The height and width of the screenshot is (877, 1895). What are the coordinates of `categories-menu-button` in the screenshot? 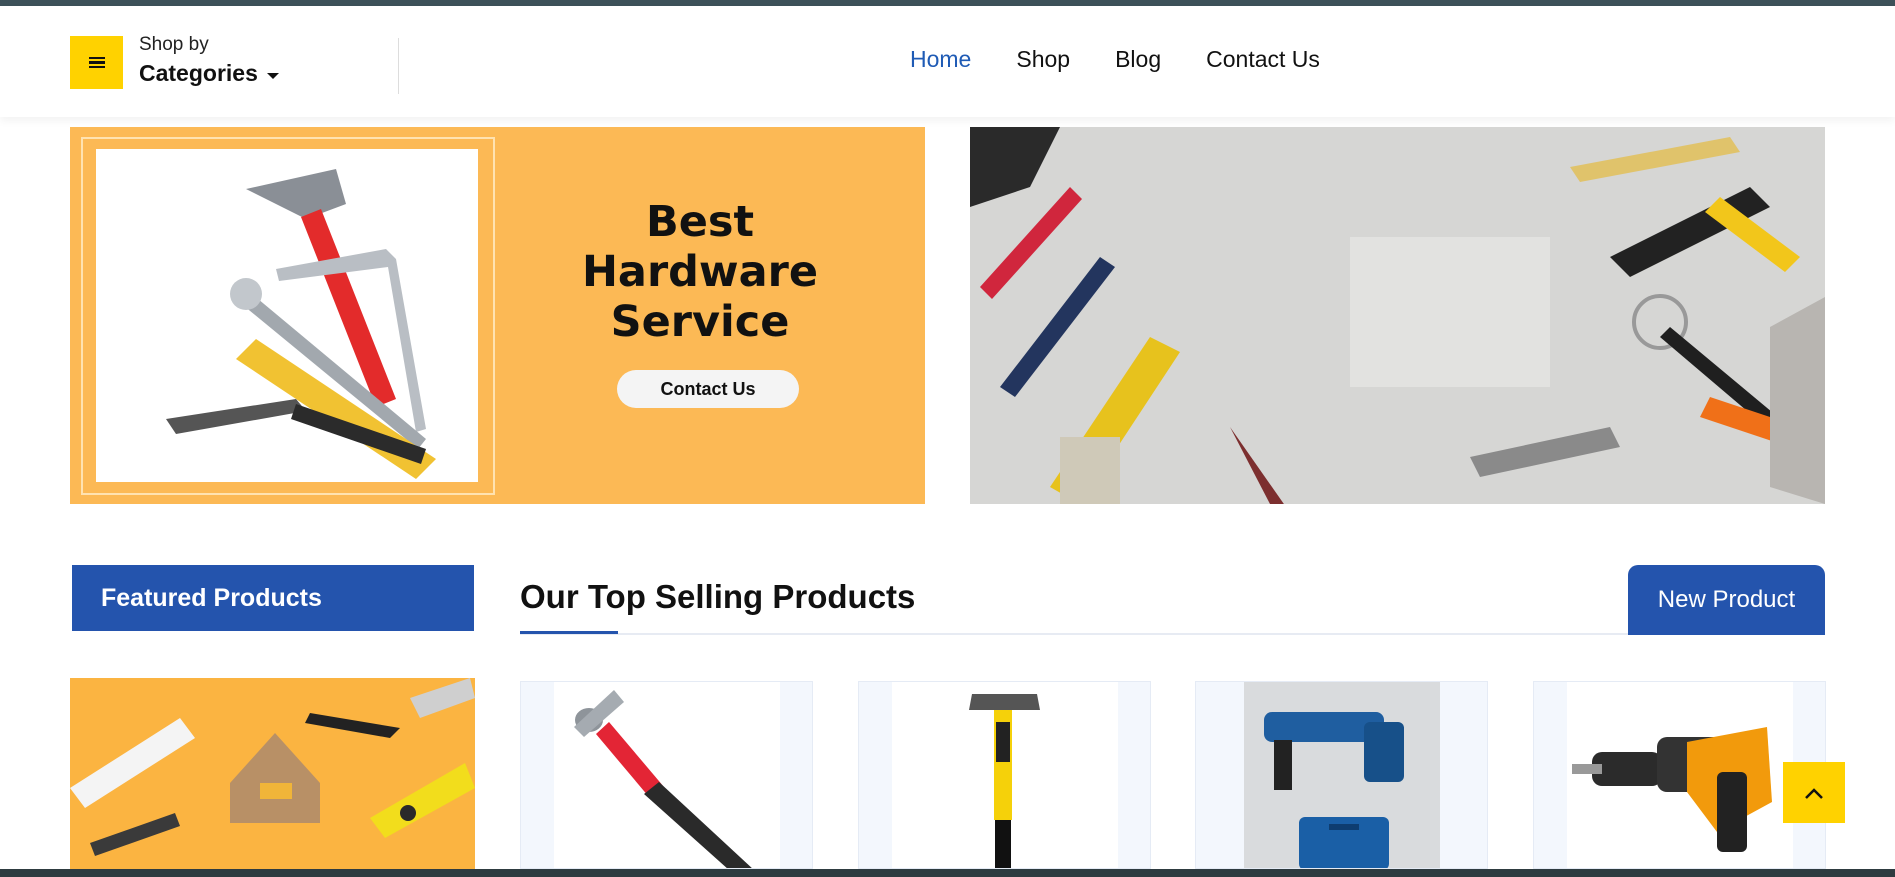 It's located at (96, 62).